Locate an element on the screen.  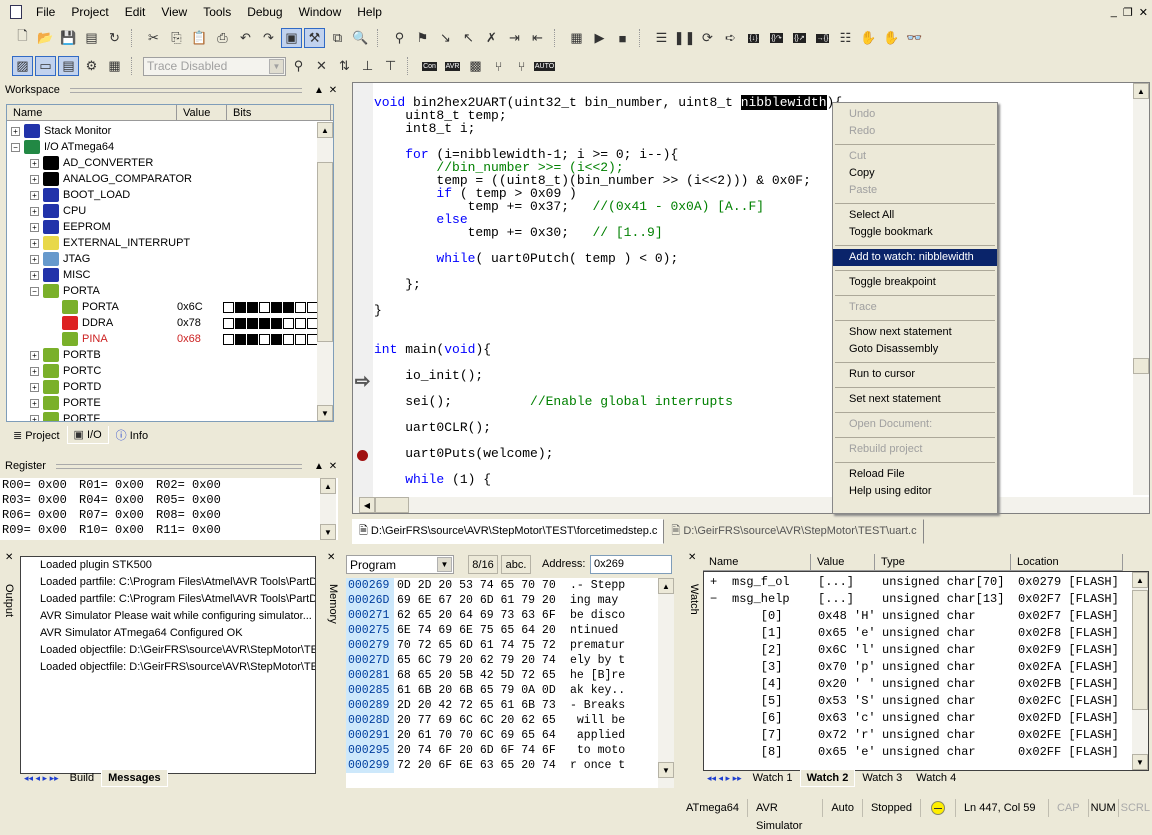
menu-item-add-to-watch-nibblewidth: Add to watch: nibblewidth is located at coordinates (915, 257).